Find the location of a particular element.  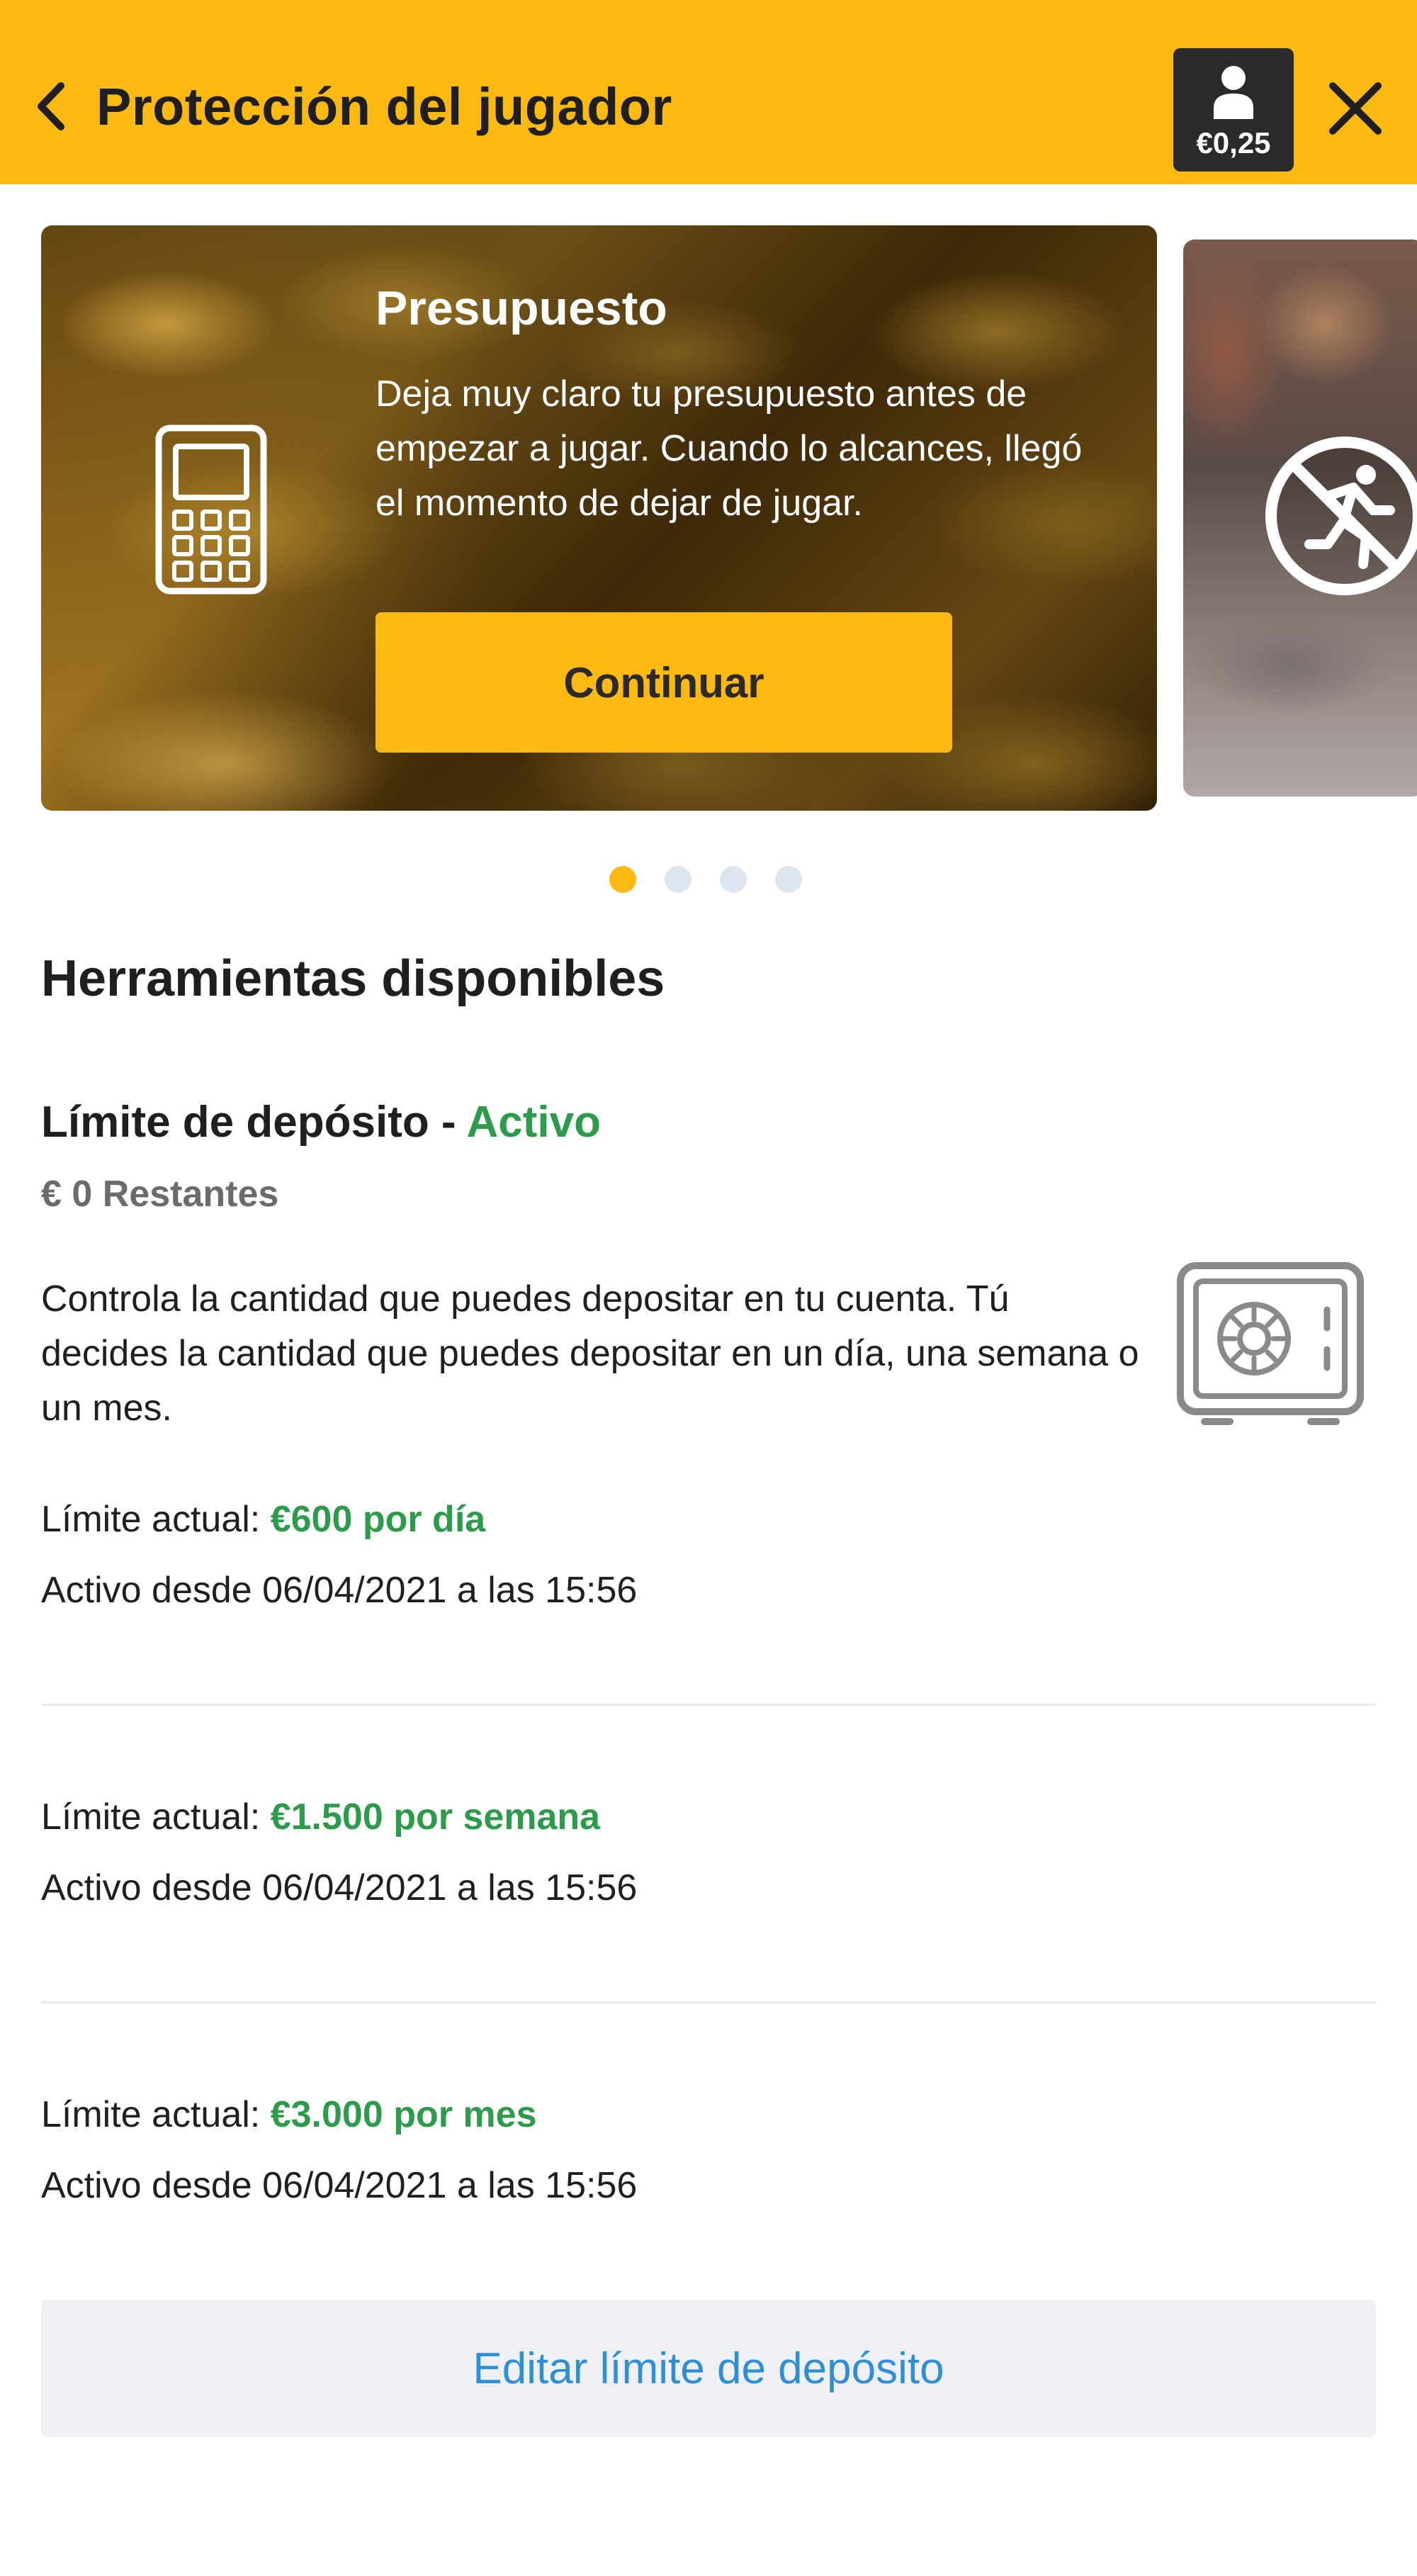

limit-value: €600 por día is located at coordinates (378, 1520).